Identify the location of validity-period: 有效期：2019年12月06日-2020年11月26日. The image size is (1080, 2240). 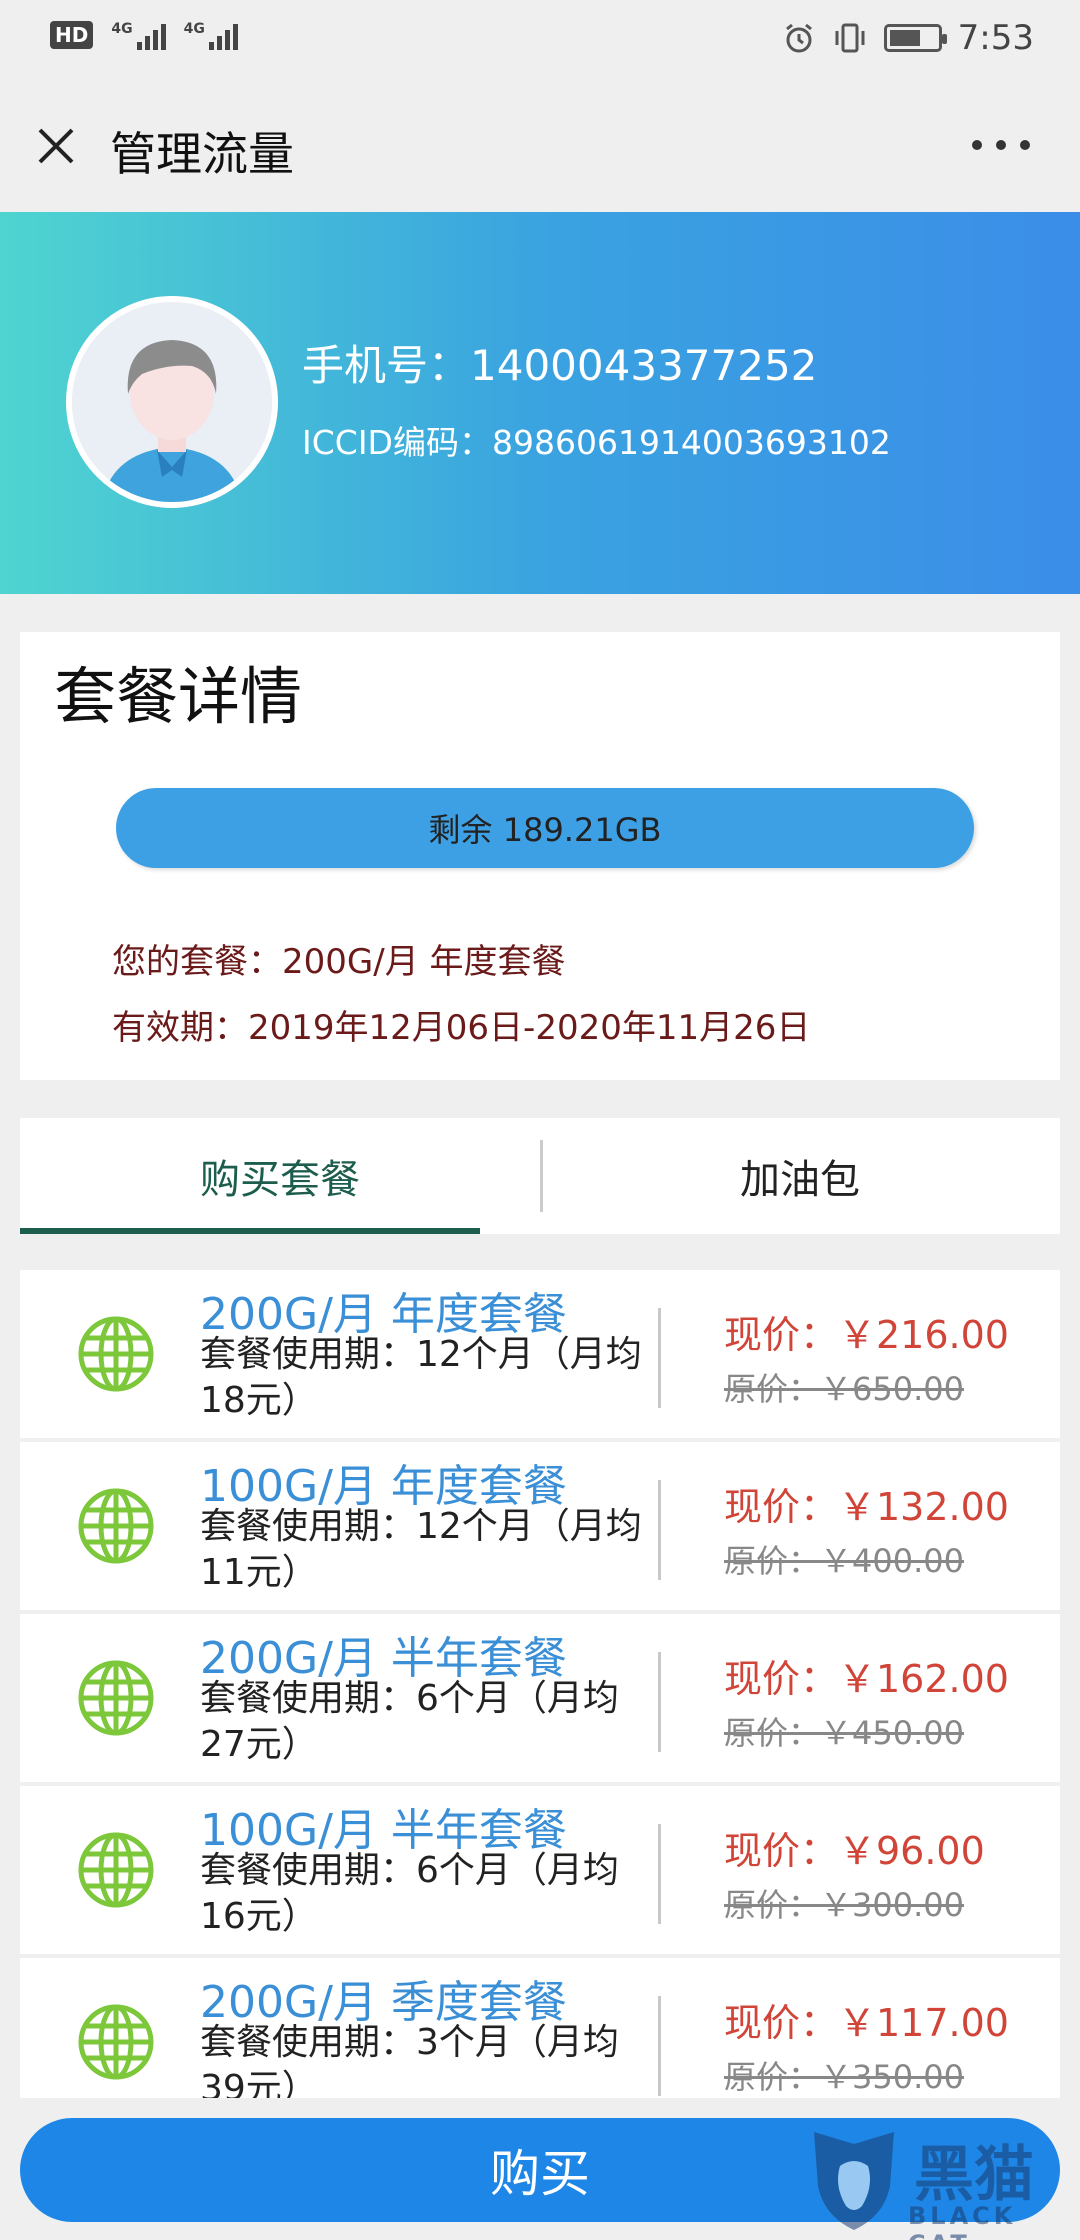
(461, 1028).